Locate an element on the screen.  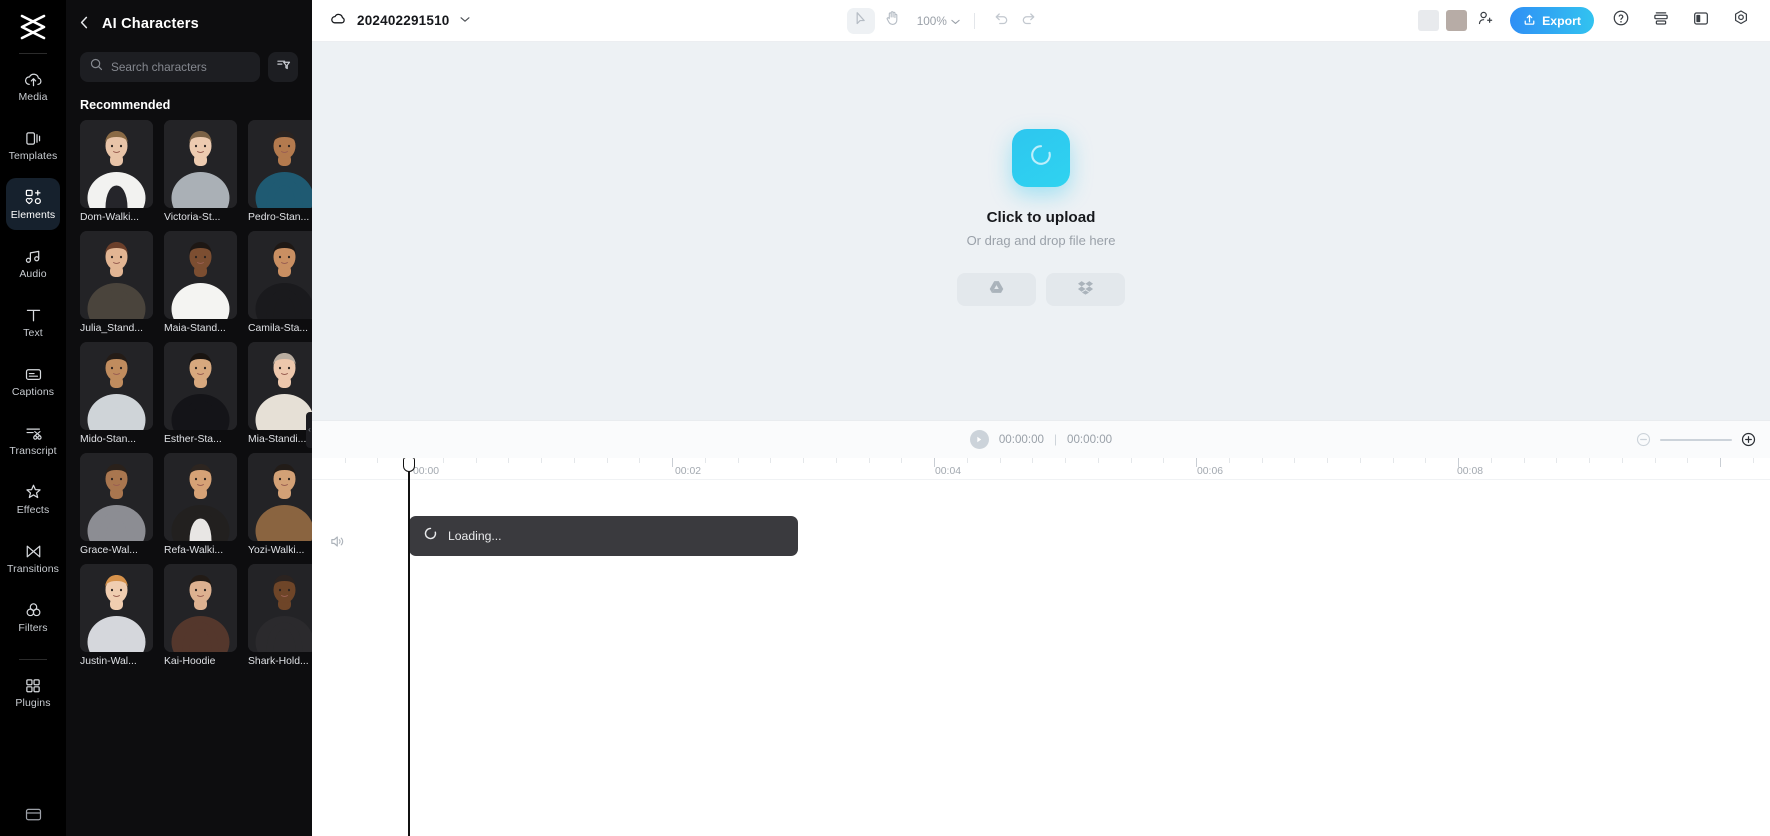
speaker-icon is located at coordinates (337, 541).